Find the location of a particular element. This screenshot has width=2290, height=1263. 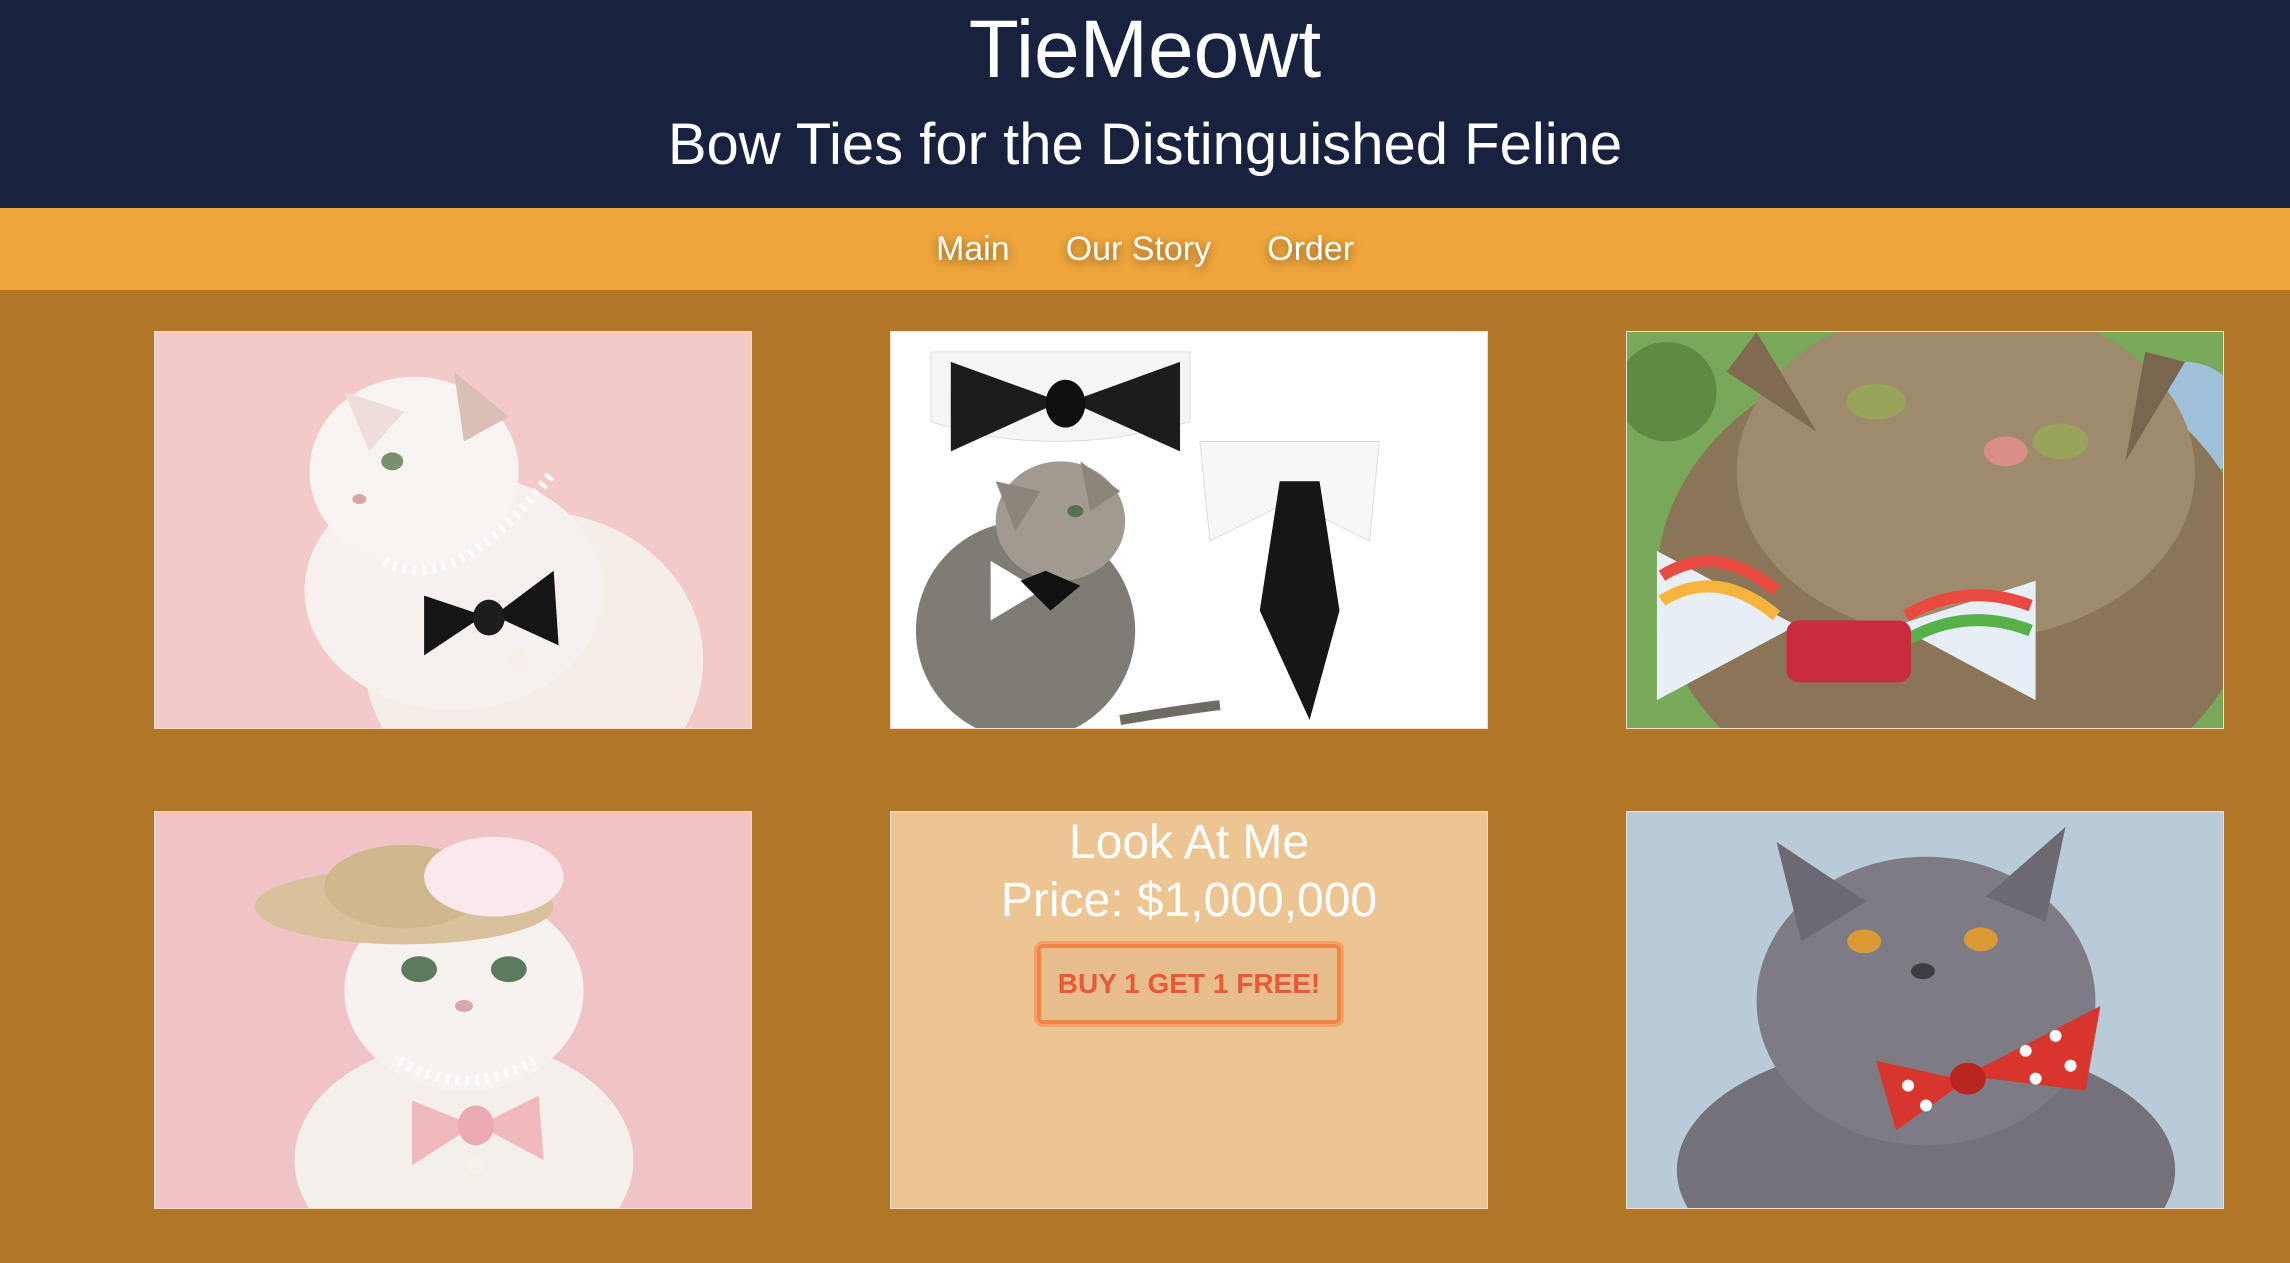

product-name: Look At Me is located at coordinates (1189, 842).